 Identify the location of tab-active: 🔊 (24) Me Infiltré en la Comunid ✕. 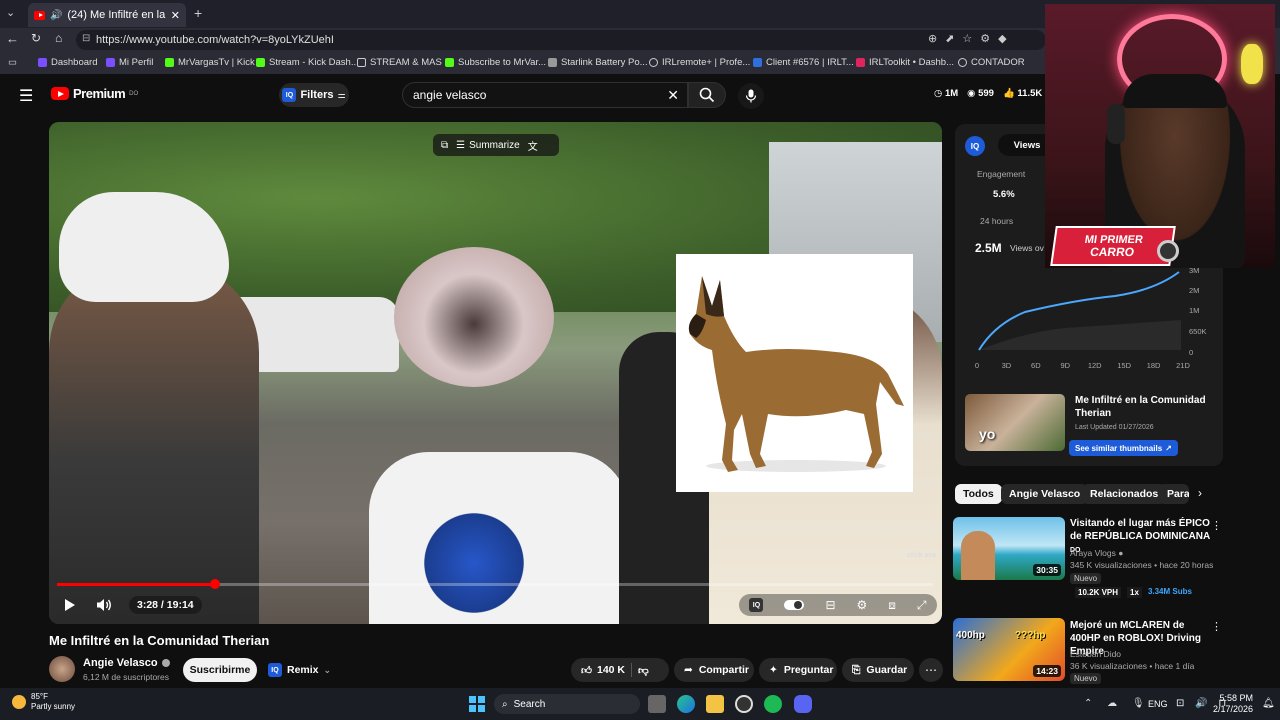
(107, 15).